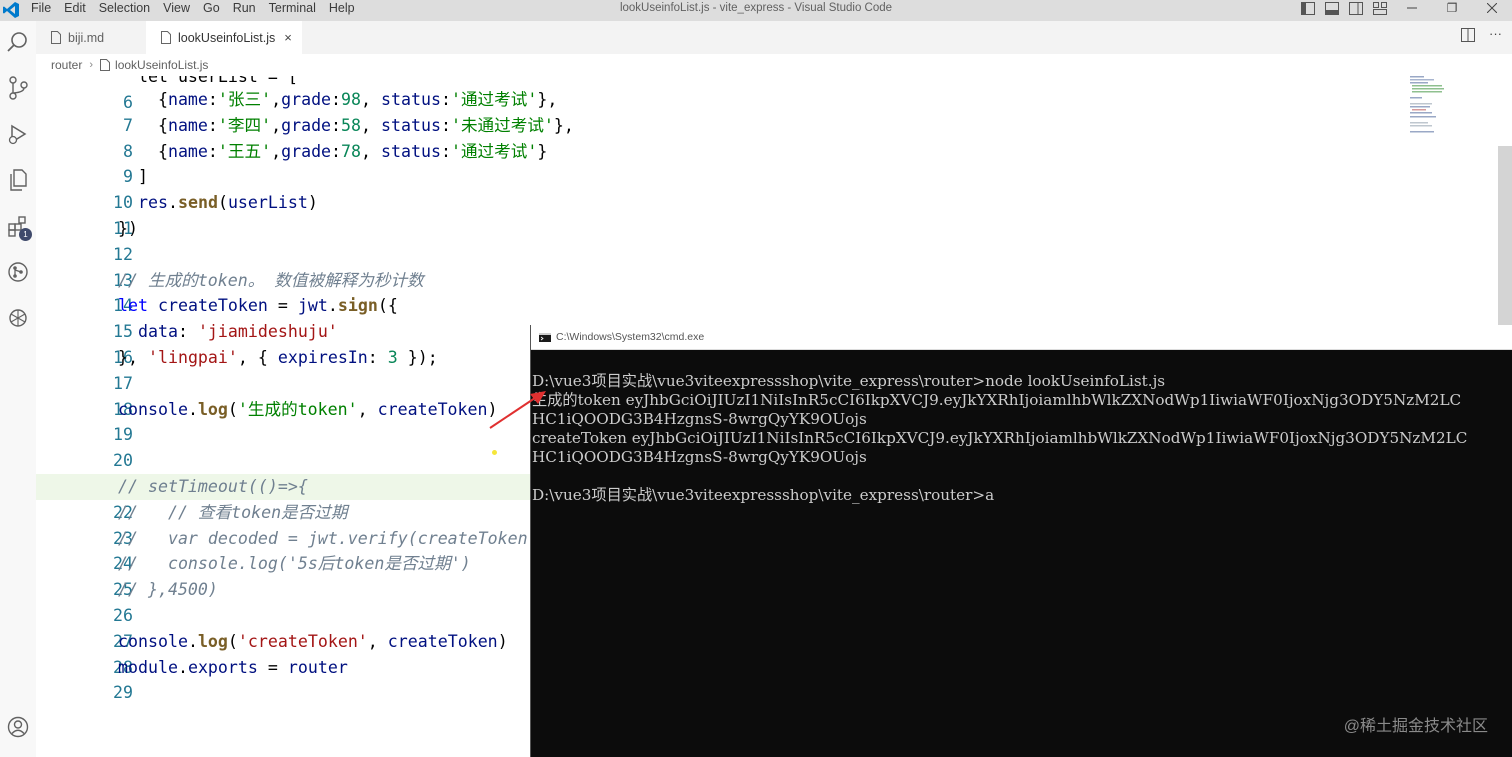 The width and height of the screenshot is (1512, 757). What do you see at coordinates (736, 240) in the screenshot?
I see `code-line: 12 })` at bounding box center [736, 240].